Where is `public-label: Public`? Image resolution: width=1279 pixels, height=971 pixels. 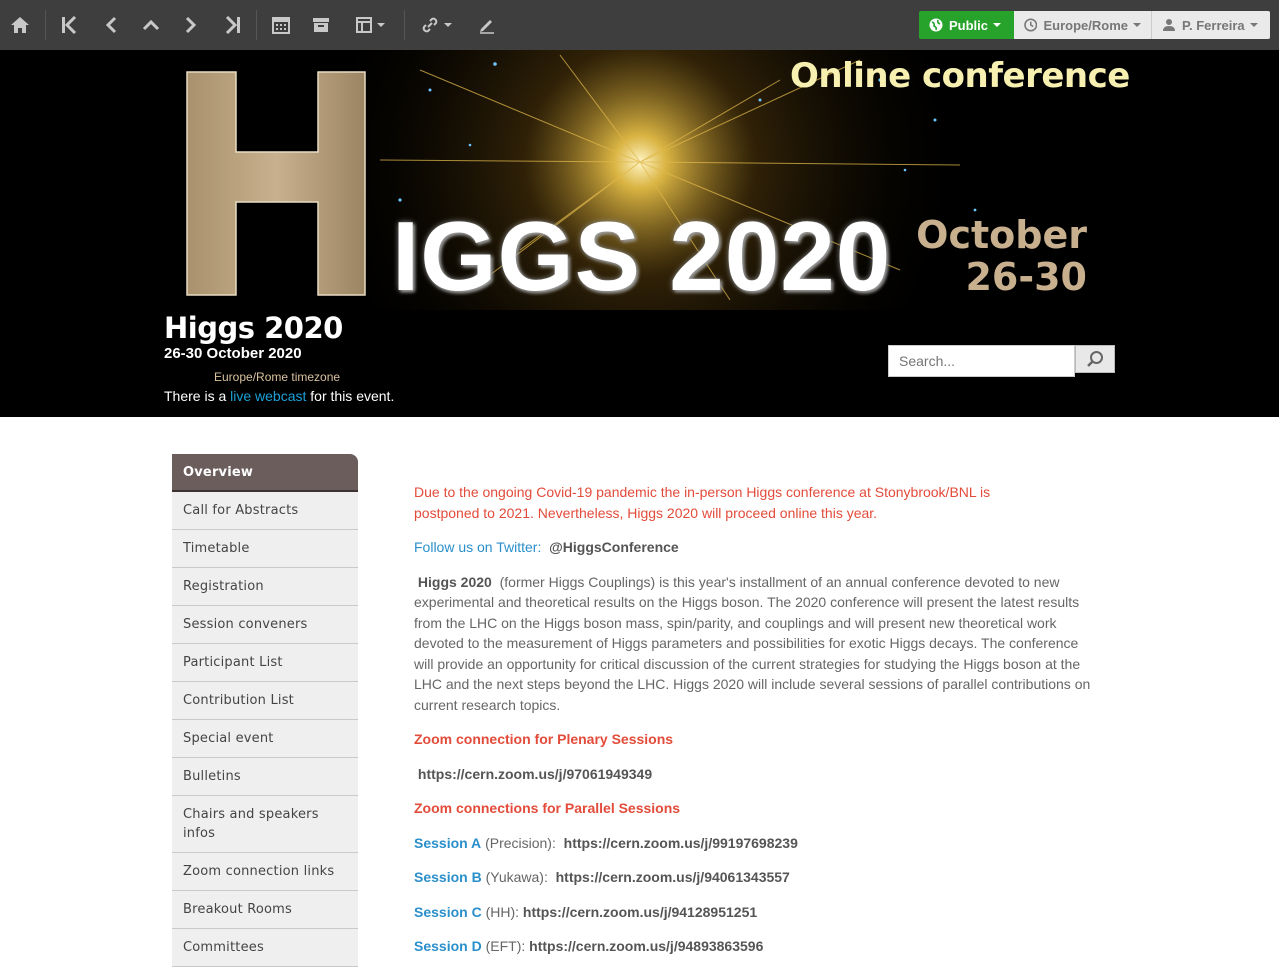 public-label: Public is located at coordinates (969, 25).